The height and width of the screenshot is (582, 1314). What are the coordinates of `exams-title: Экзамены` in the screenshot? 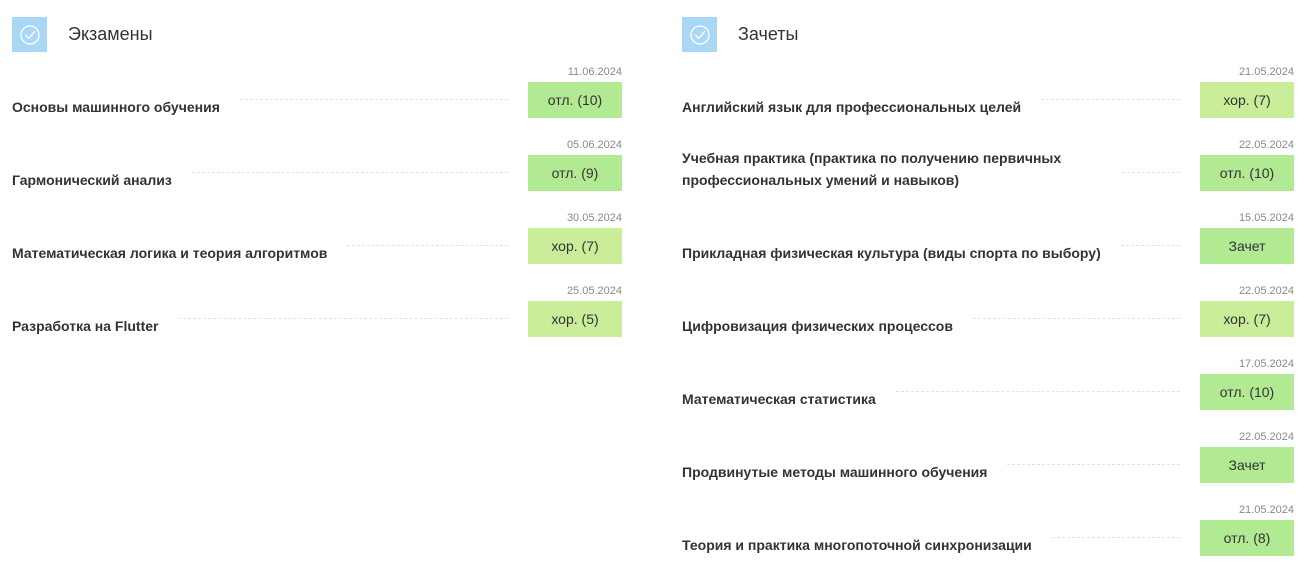 It's located at (110, 34).